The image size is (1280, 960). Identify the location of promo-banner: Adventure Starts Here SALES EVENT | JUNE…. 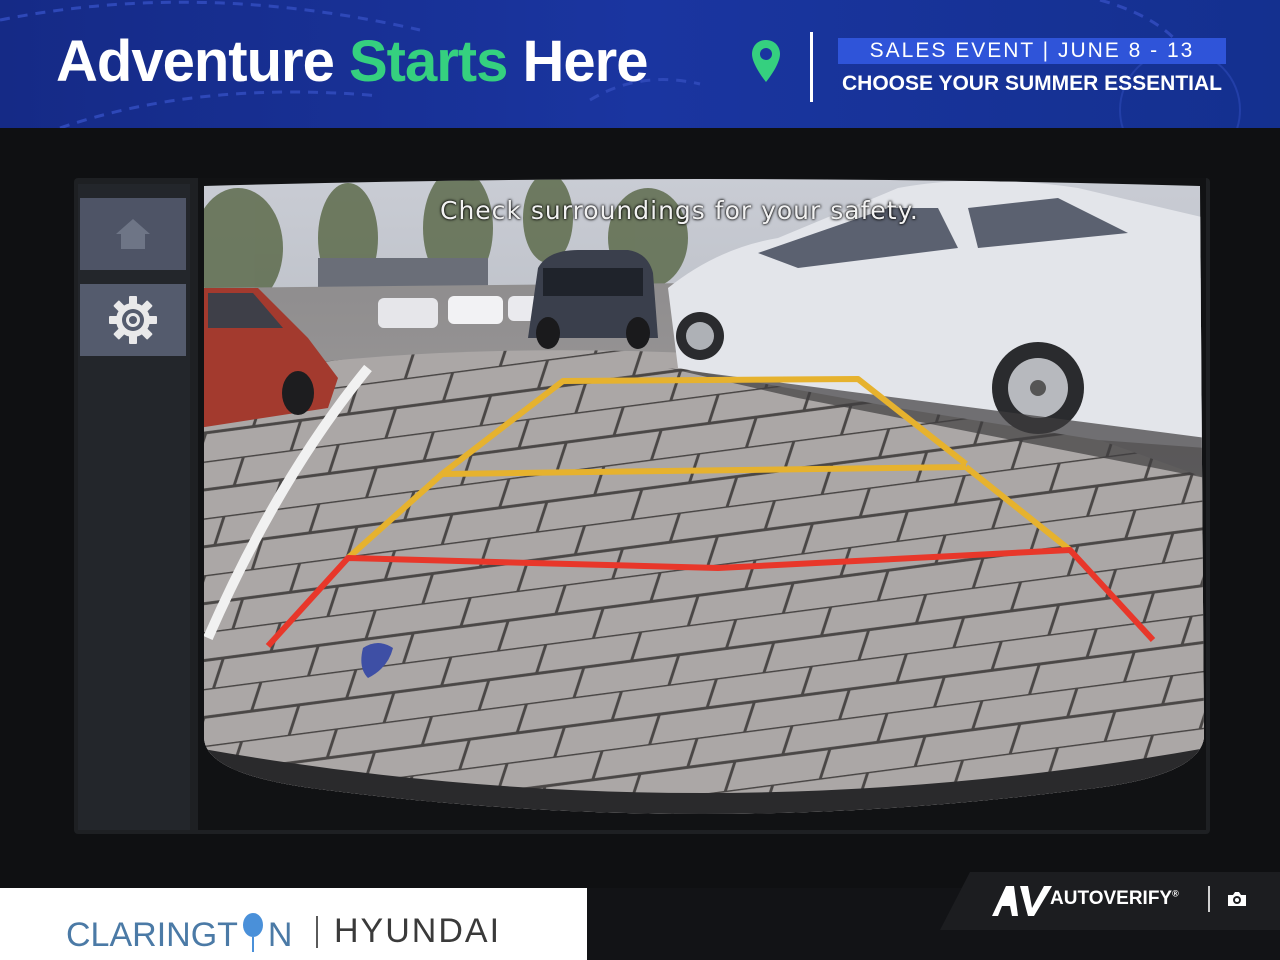
(640, 64).